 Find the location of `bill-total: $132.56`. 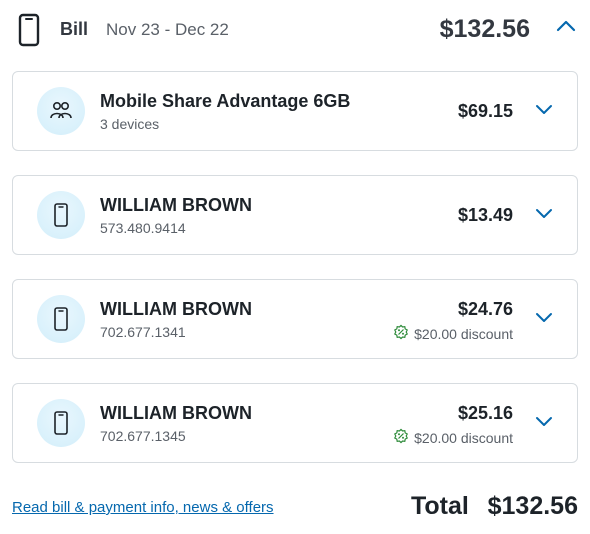

bill-total: $132.56 is located at coordinates (484, 29).